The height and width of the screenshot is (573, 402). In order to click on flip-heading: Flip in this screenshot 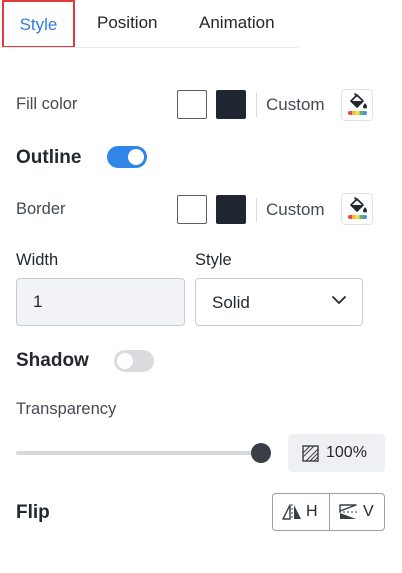, I will do `click(33, 512)`.